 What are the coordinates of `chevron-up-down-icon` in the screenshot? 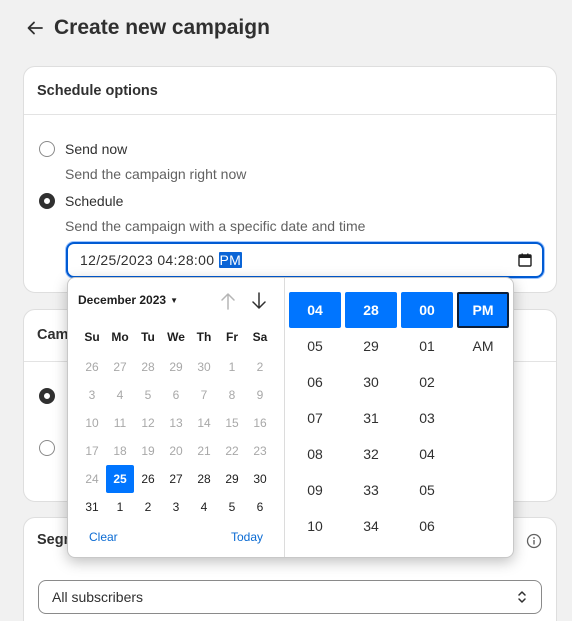 It's located at (522, 597).